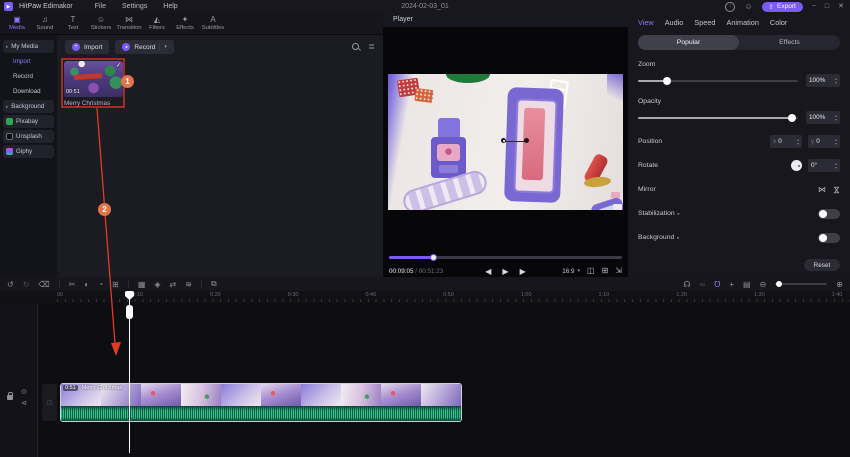 The width and height of the screenshot is (850, 457). I want to click on properties-tab-animation: Animation, so click(742, 22).